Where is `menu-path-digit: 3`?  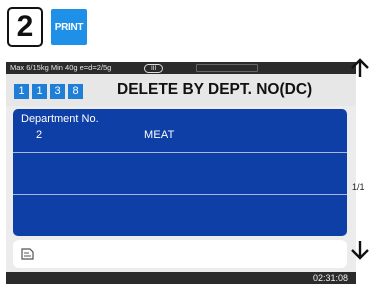
menu-path-digit: 3 is located at coordinates (57, 91).